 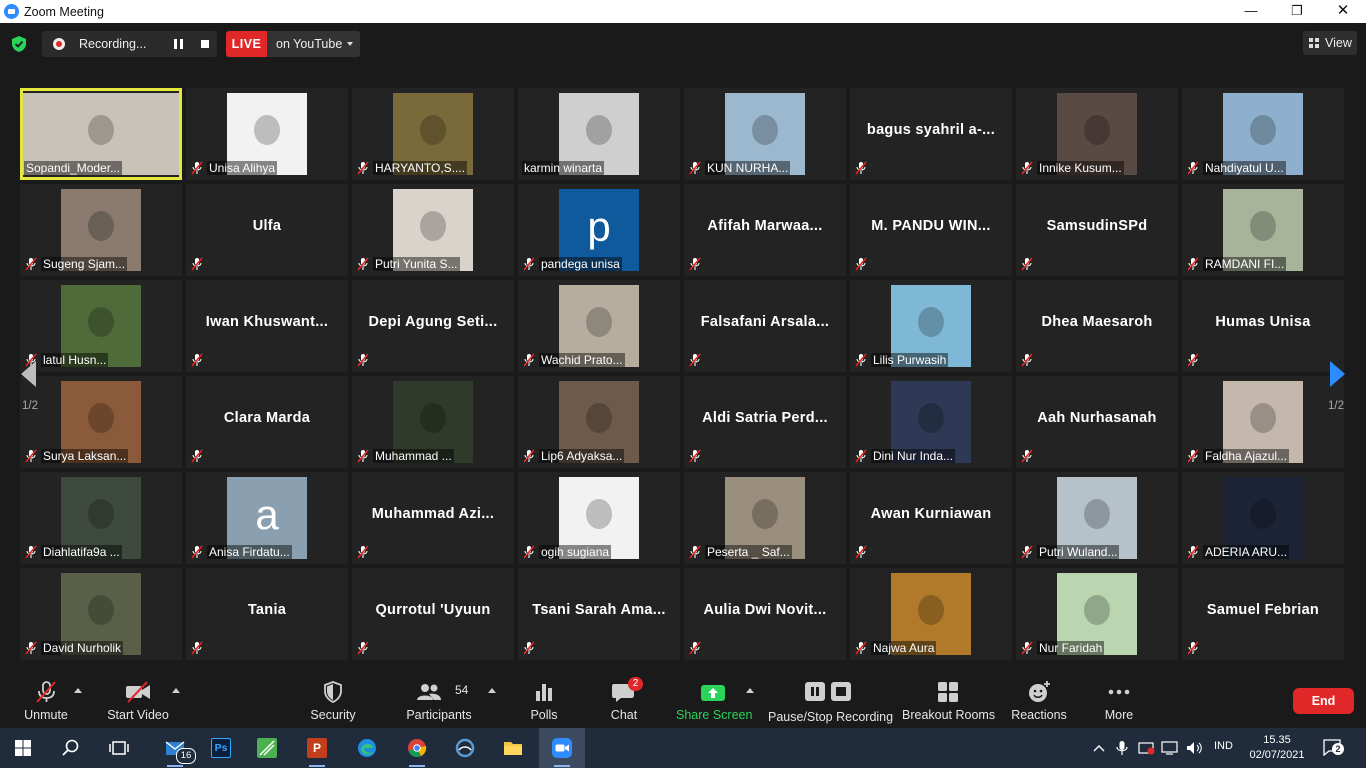 I want to click on taskbar-chrome, so click(x=417, y=748).